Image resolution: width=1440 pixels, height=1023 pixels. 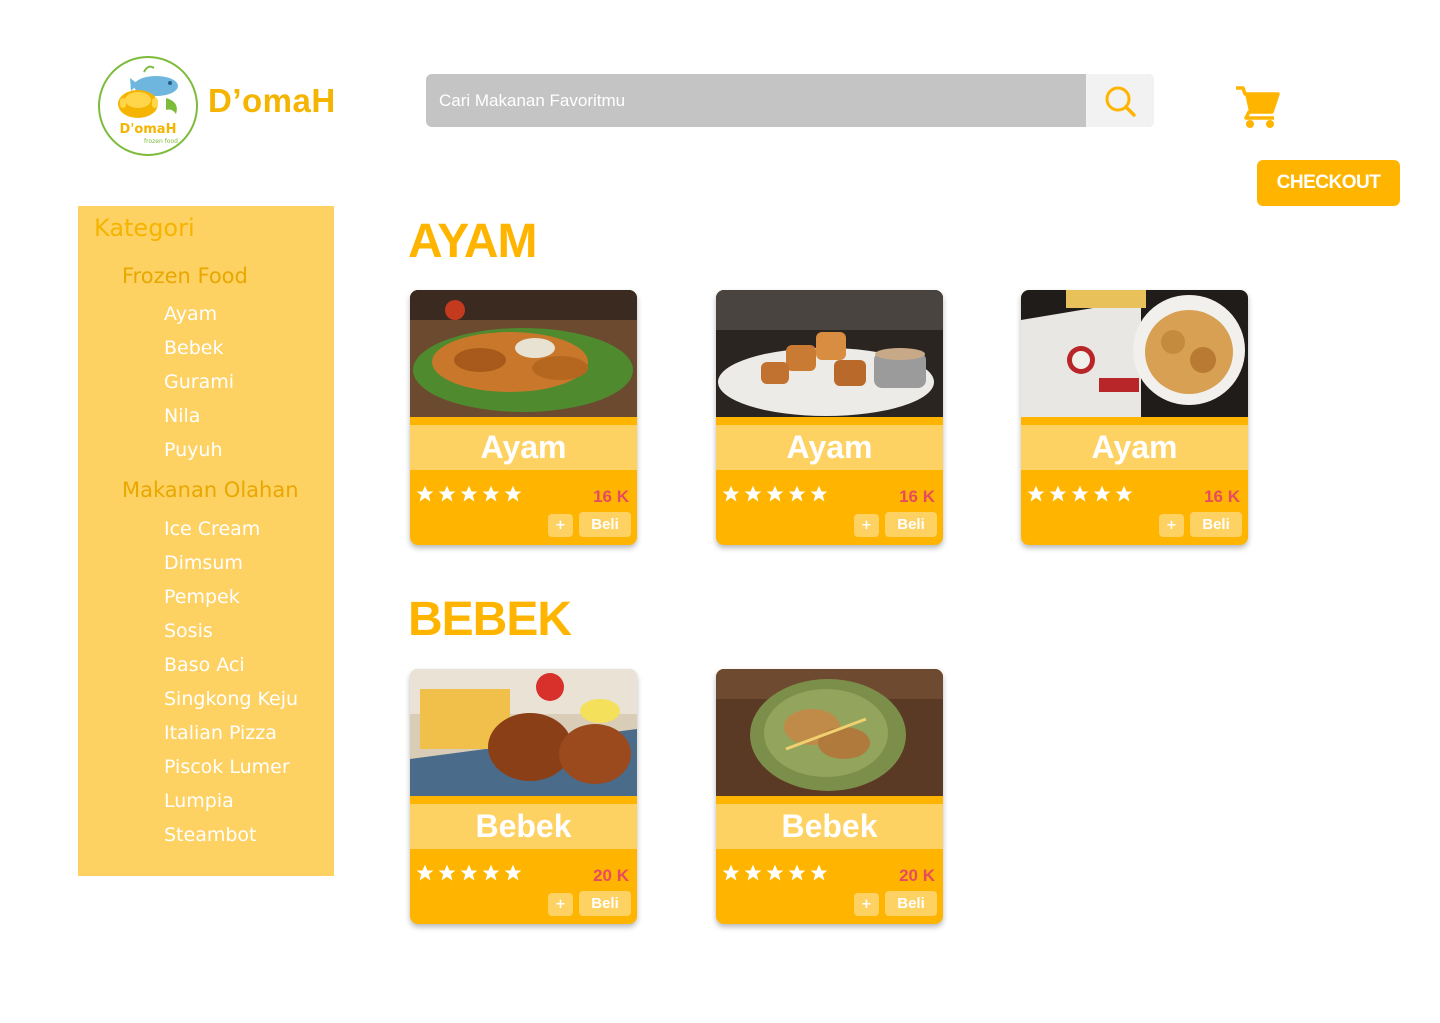 What do you see at coordinates (202, 597) in the screenshot?
I see `sidebar-item-pempek: Pempek` at bounding box center [202, 597].